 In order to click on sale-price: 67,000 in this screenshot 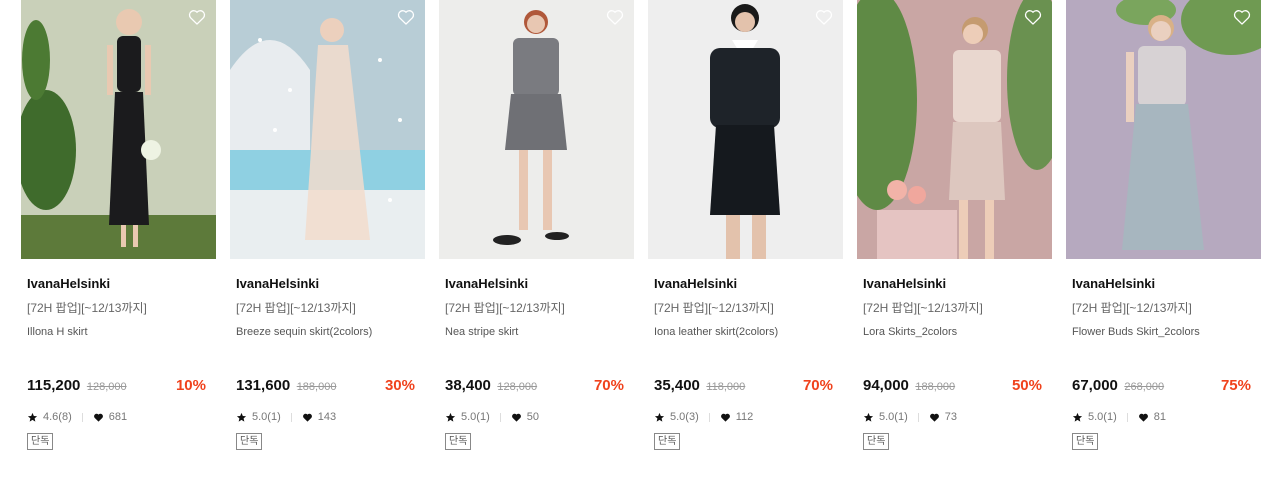, I will do `click(1095, 385)`.